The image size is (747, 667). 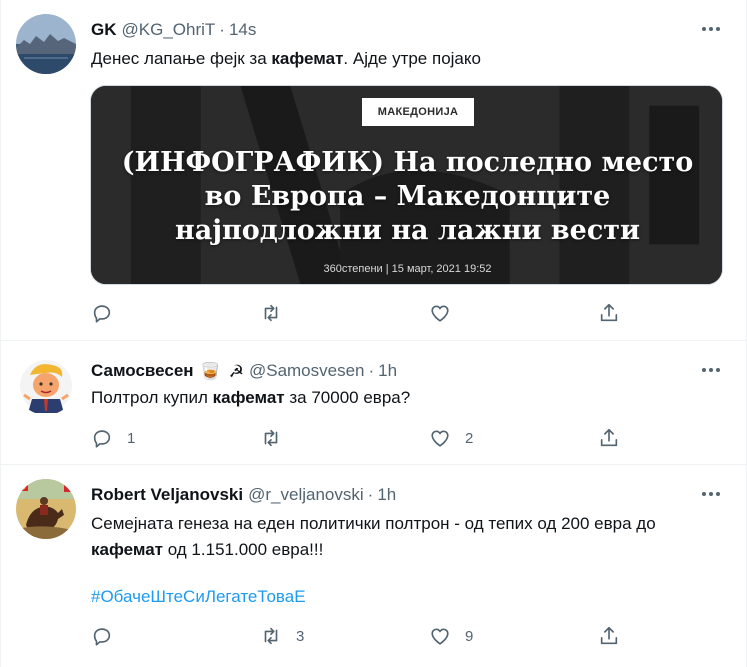 What do you see at coordinates (242, 30) in the screenshot?
I see `timestamp: 14s` at bounding box center [242, 30].